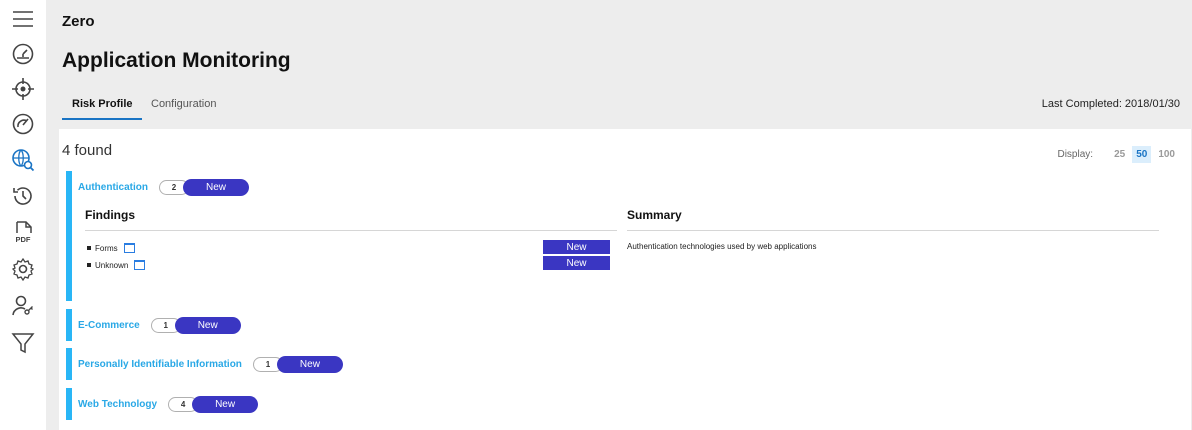 The image size is (1192, 430). I want to click on sidebar: PDF, so click(23, 215).